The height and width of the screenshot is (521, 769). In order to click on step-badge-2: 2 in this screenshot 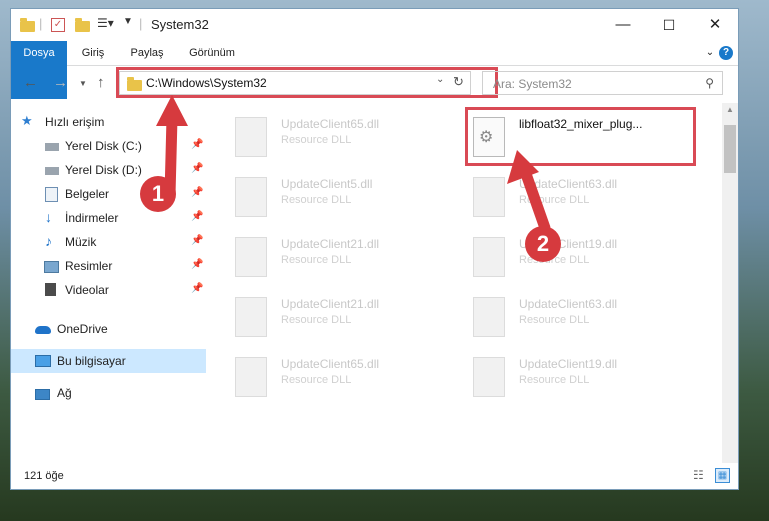, I will do `click(543, 244)`.